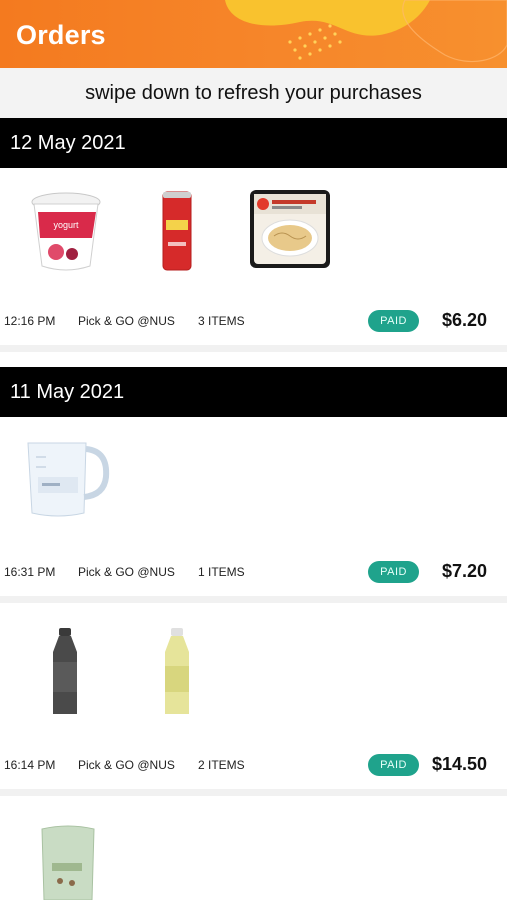 This screenshot has height=900, width=507. Describe the element at coordinates (290, 229) in the screenshot. I see `meal-box-image` at that location.